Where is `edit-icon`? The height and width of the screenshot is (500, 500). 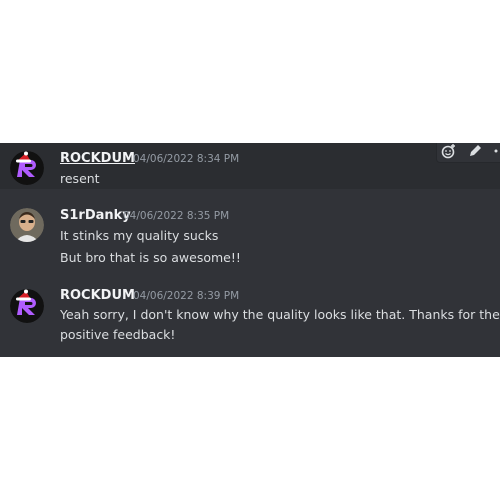 edit-icon is located at coordinates (475, 151).